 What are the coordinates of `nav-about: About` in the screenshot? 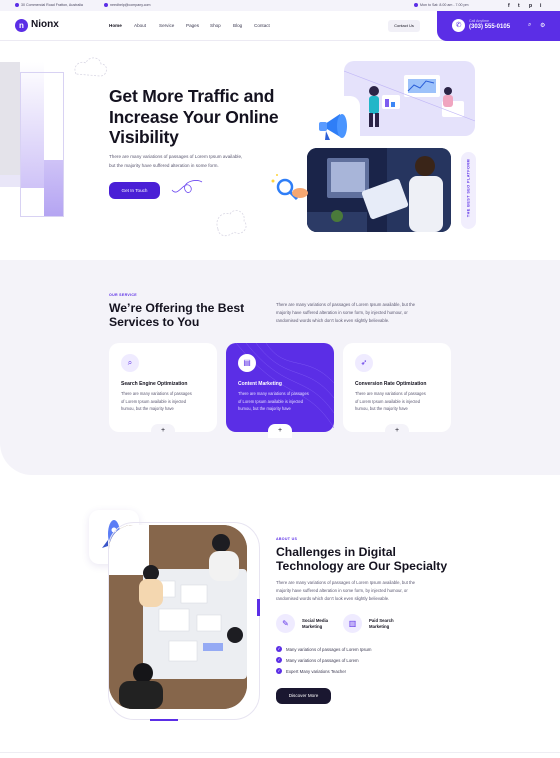 It's located at (140, 25).